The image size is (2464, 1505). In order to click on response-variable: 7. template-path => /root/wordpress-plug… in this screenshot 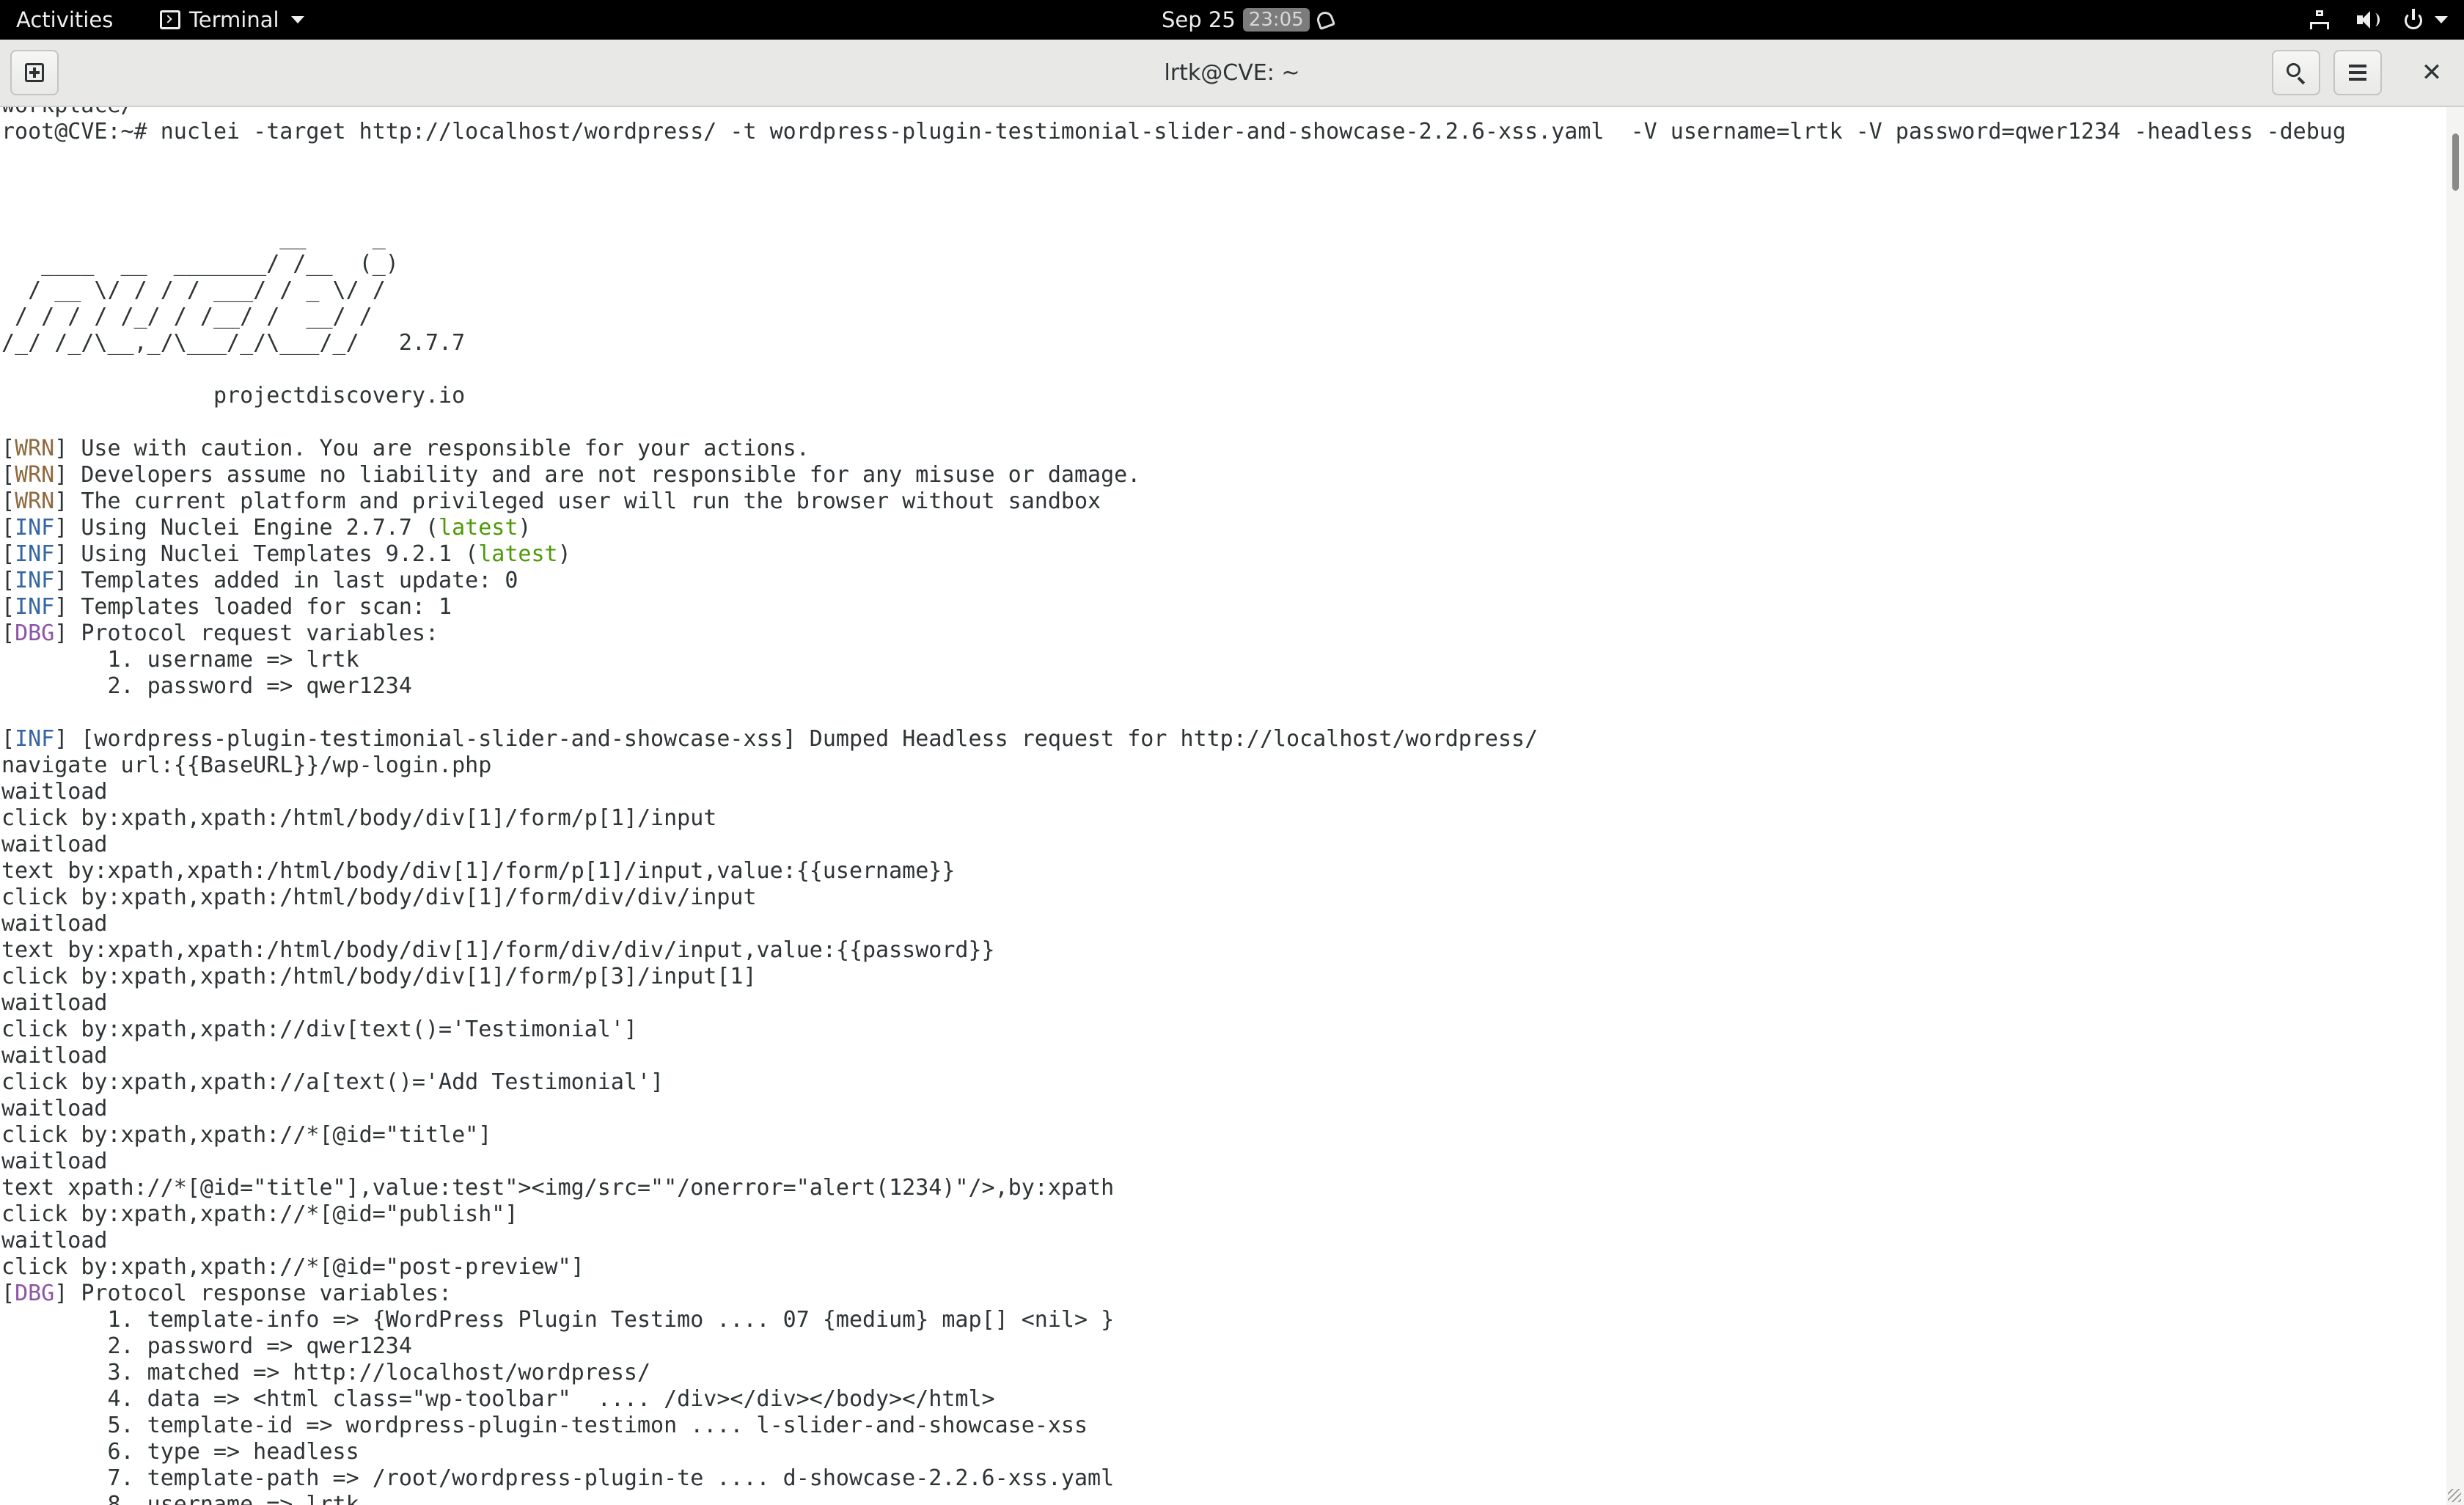, I will do `click(558, 1478)`.